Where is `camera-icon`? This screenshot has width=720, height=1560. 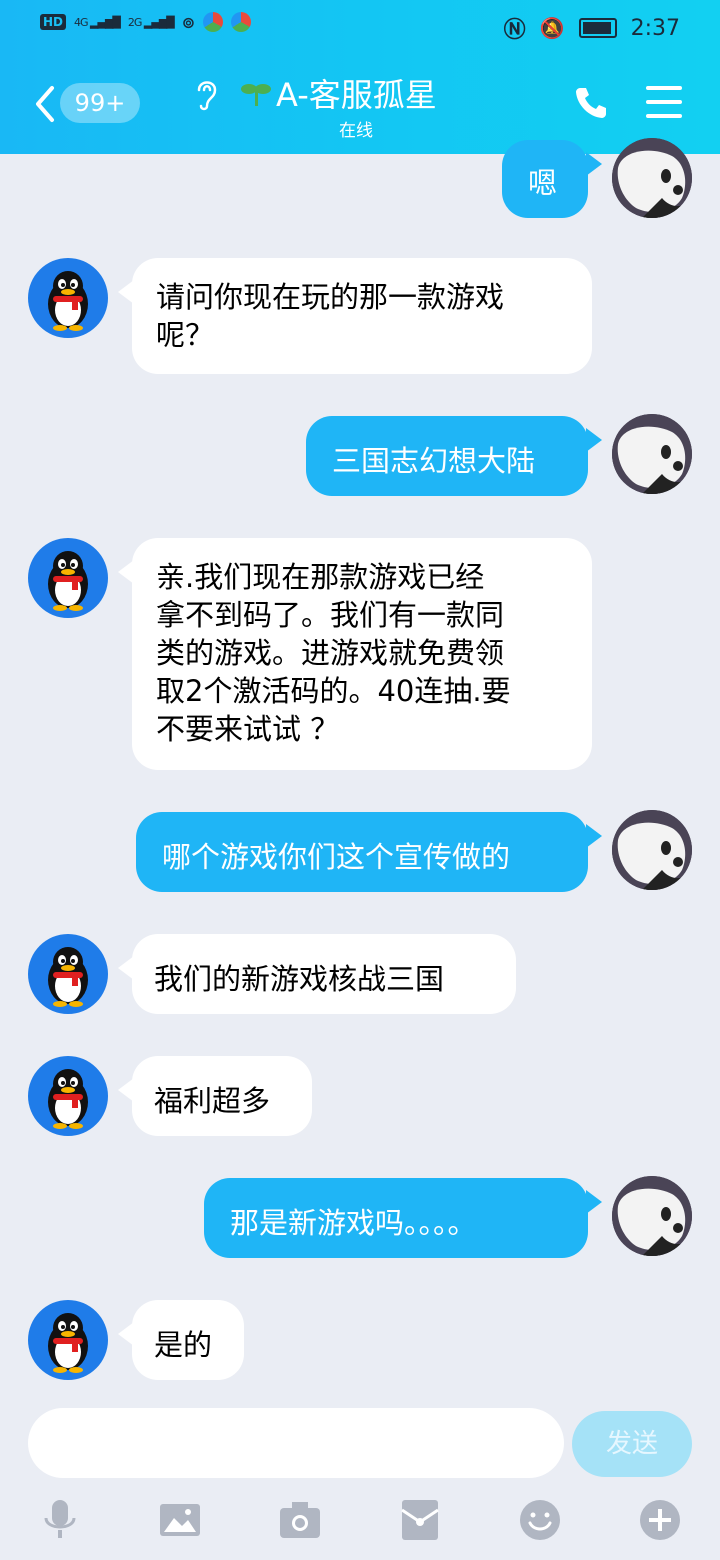 camera-icon is located at coordinates (300, 1520).